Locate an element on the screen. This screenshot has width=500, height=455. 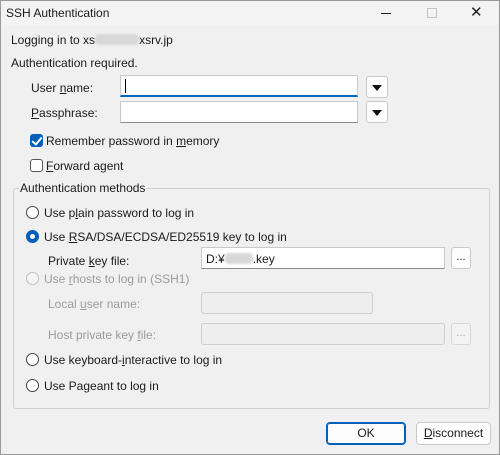
close-button: ✕ is located at coordinates (476, 13).